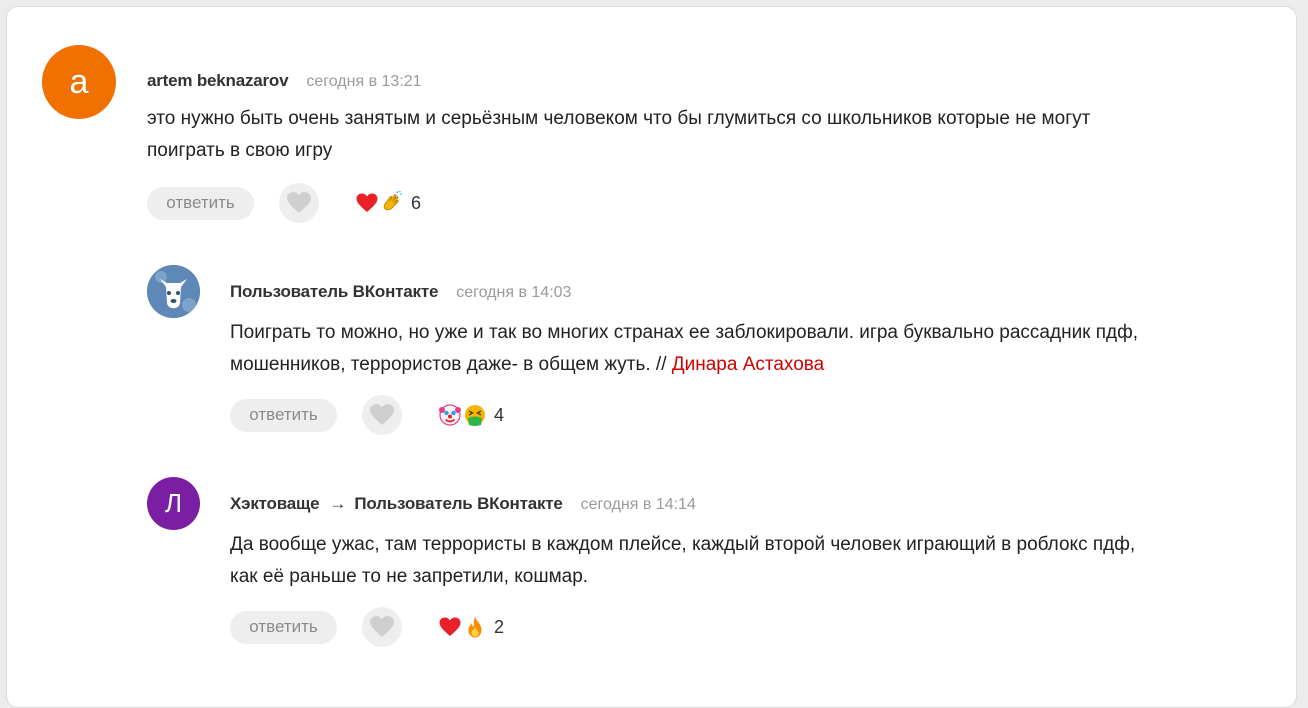 The width and height of the screenshot is (1308, 708). Describe the element at coordinates (638, 505) in the screenshot. I see `timestamp: сегодня в 14:14` at that location.